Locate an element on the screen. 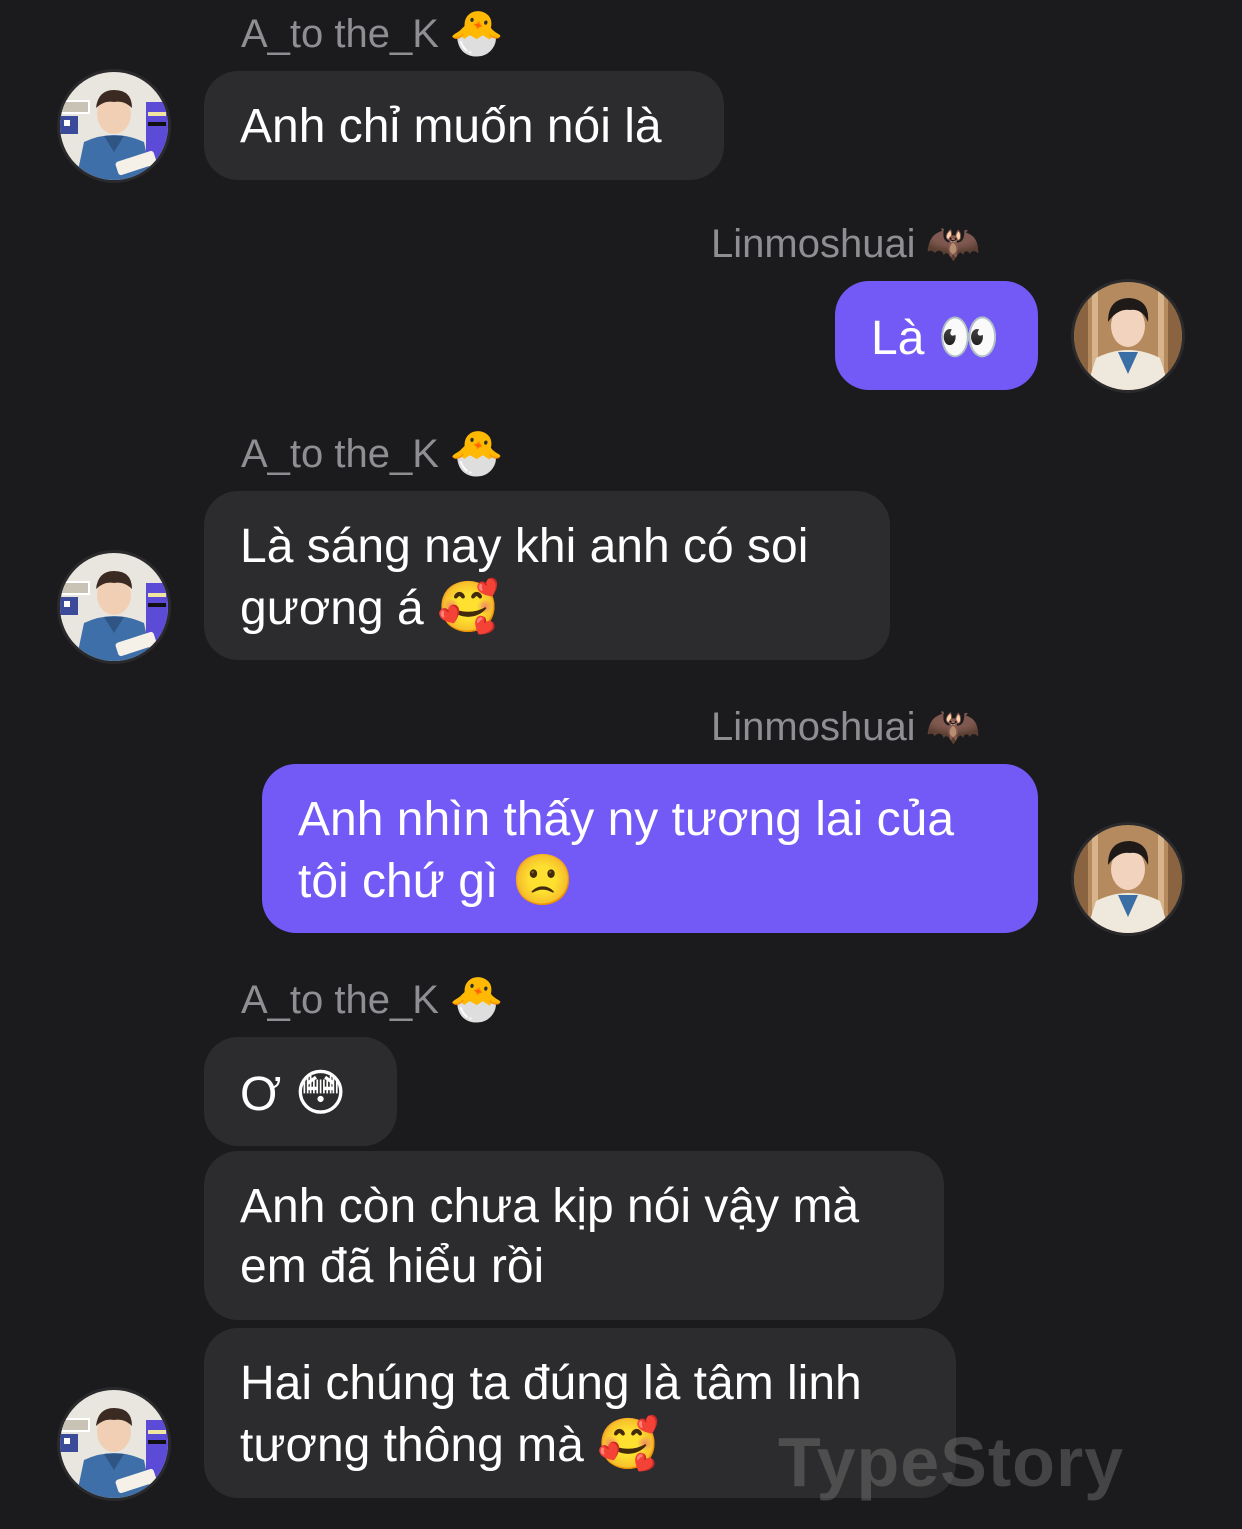 The image size is (1242, 1529). watermark-logo: TypeStory is located at coordinates (951, 1462).